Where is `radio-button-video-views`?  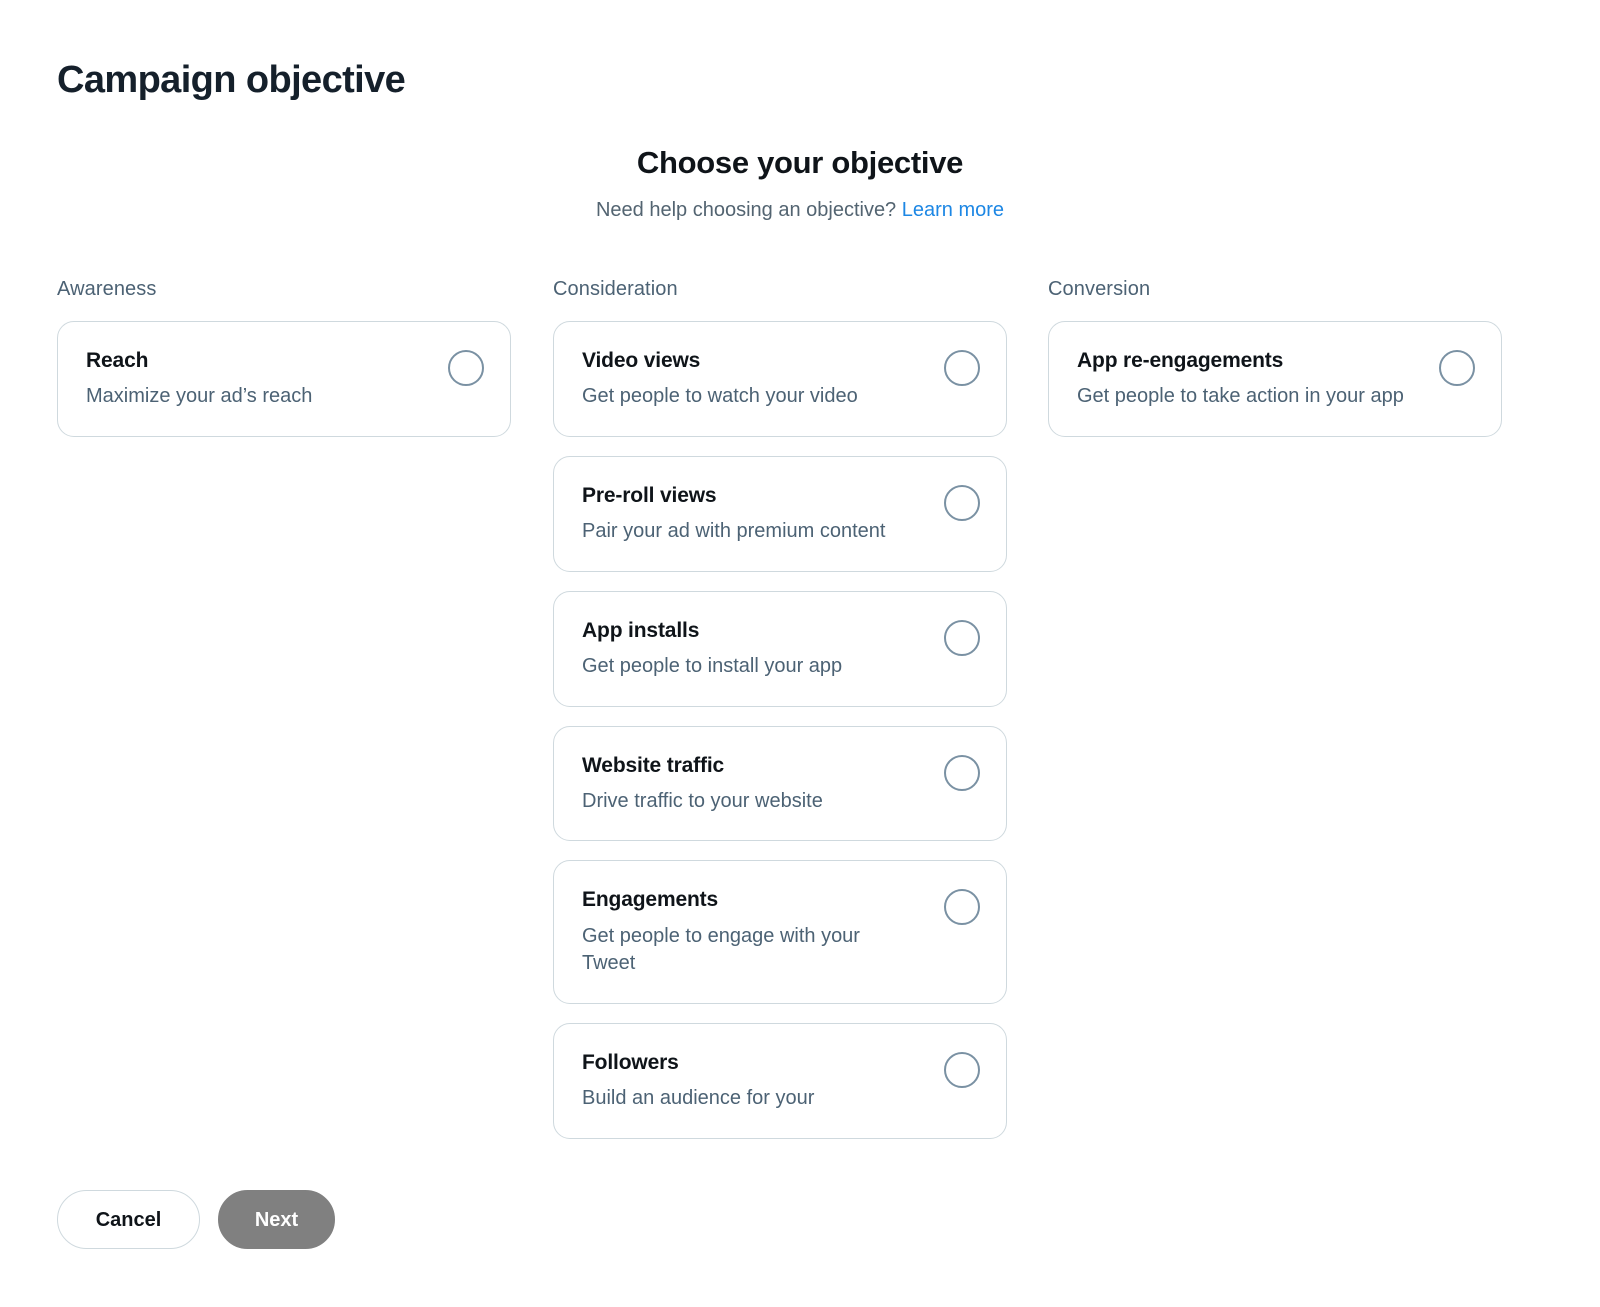
radio-button-video-views is located at coordinates (962, 368).